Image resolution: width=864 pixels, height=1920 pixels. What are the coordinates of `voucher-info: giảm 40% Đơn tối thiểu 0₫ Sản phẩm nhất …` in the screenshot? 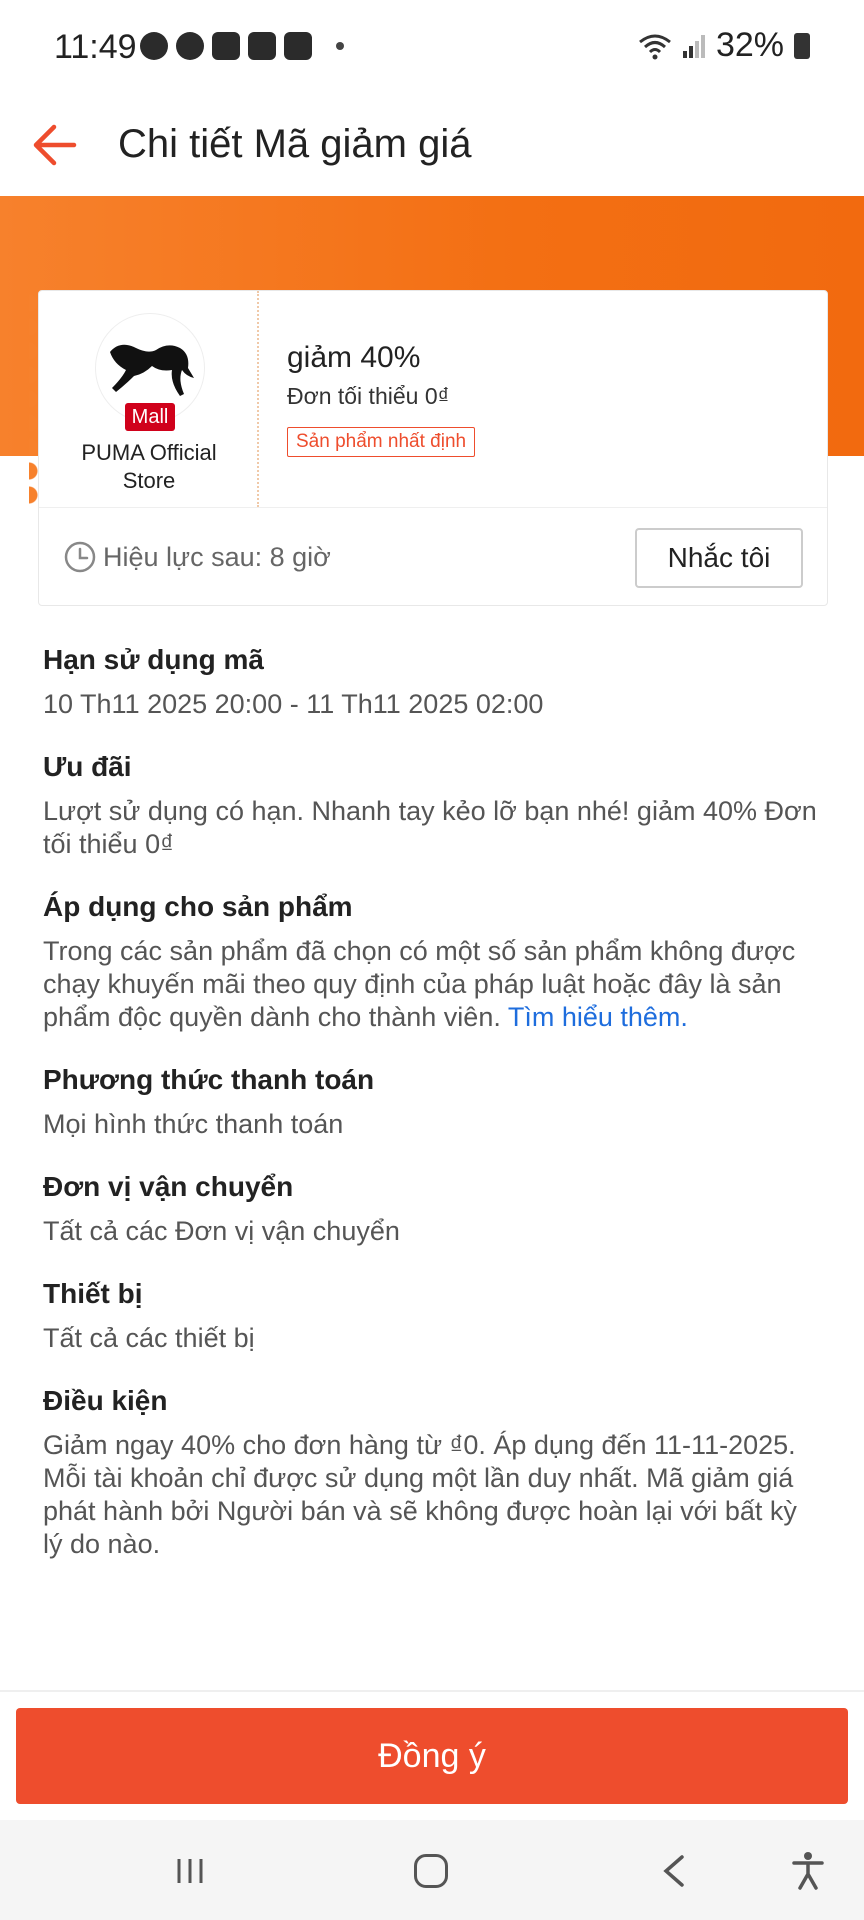 It's located at (547, 399).